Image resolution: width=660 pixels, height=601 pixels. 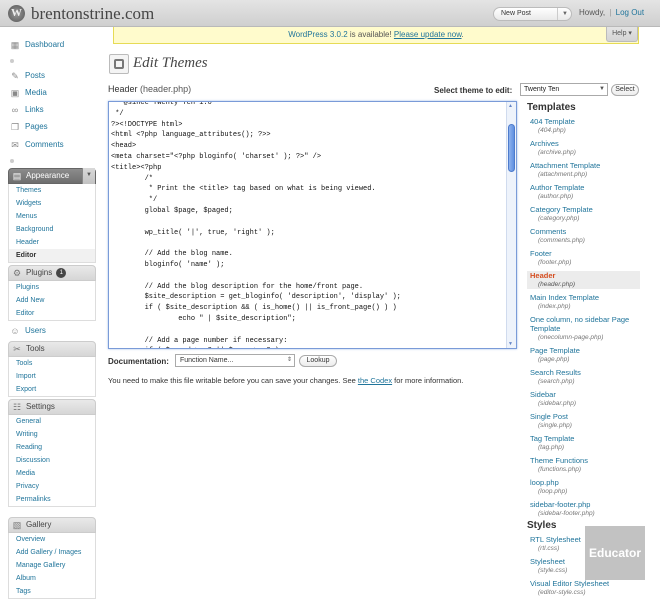 What do you see at coordinates (585, 258) in the screenshot?
I see `template-link: Footer (footer.php)` at bounding box center [585, 258].